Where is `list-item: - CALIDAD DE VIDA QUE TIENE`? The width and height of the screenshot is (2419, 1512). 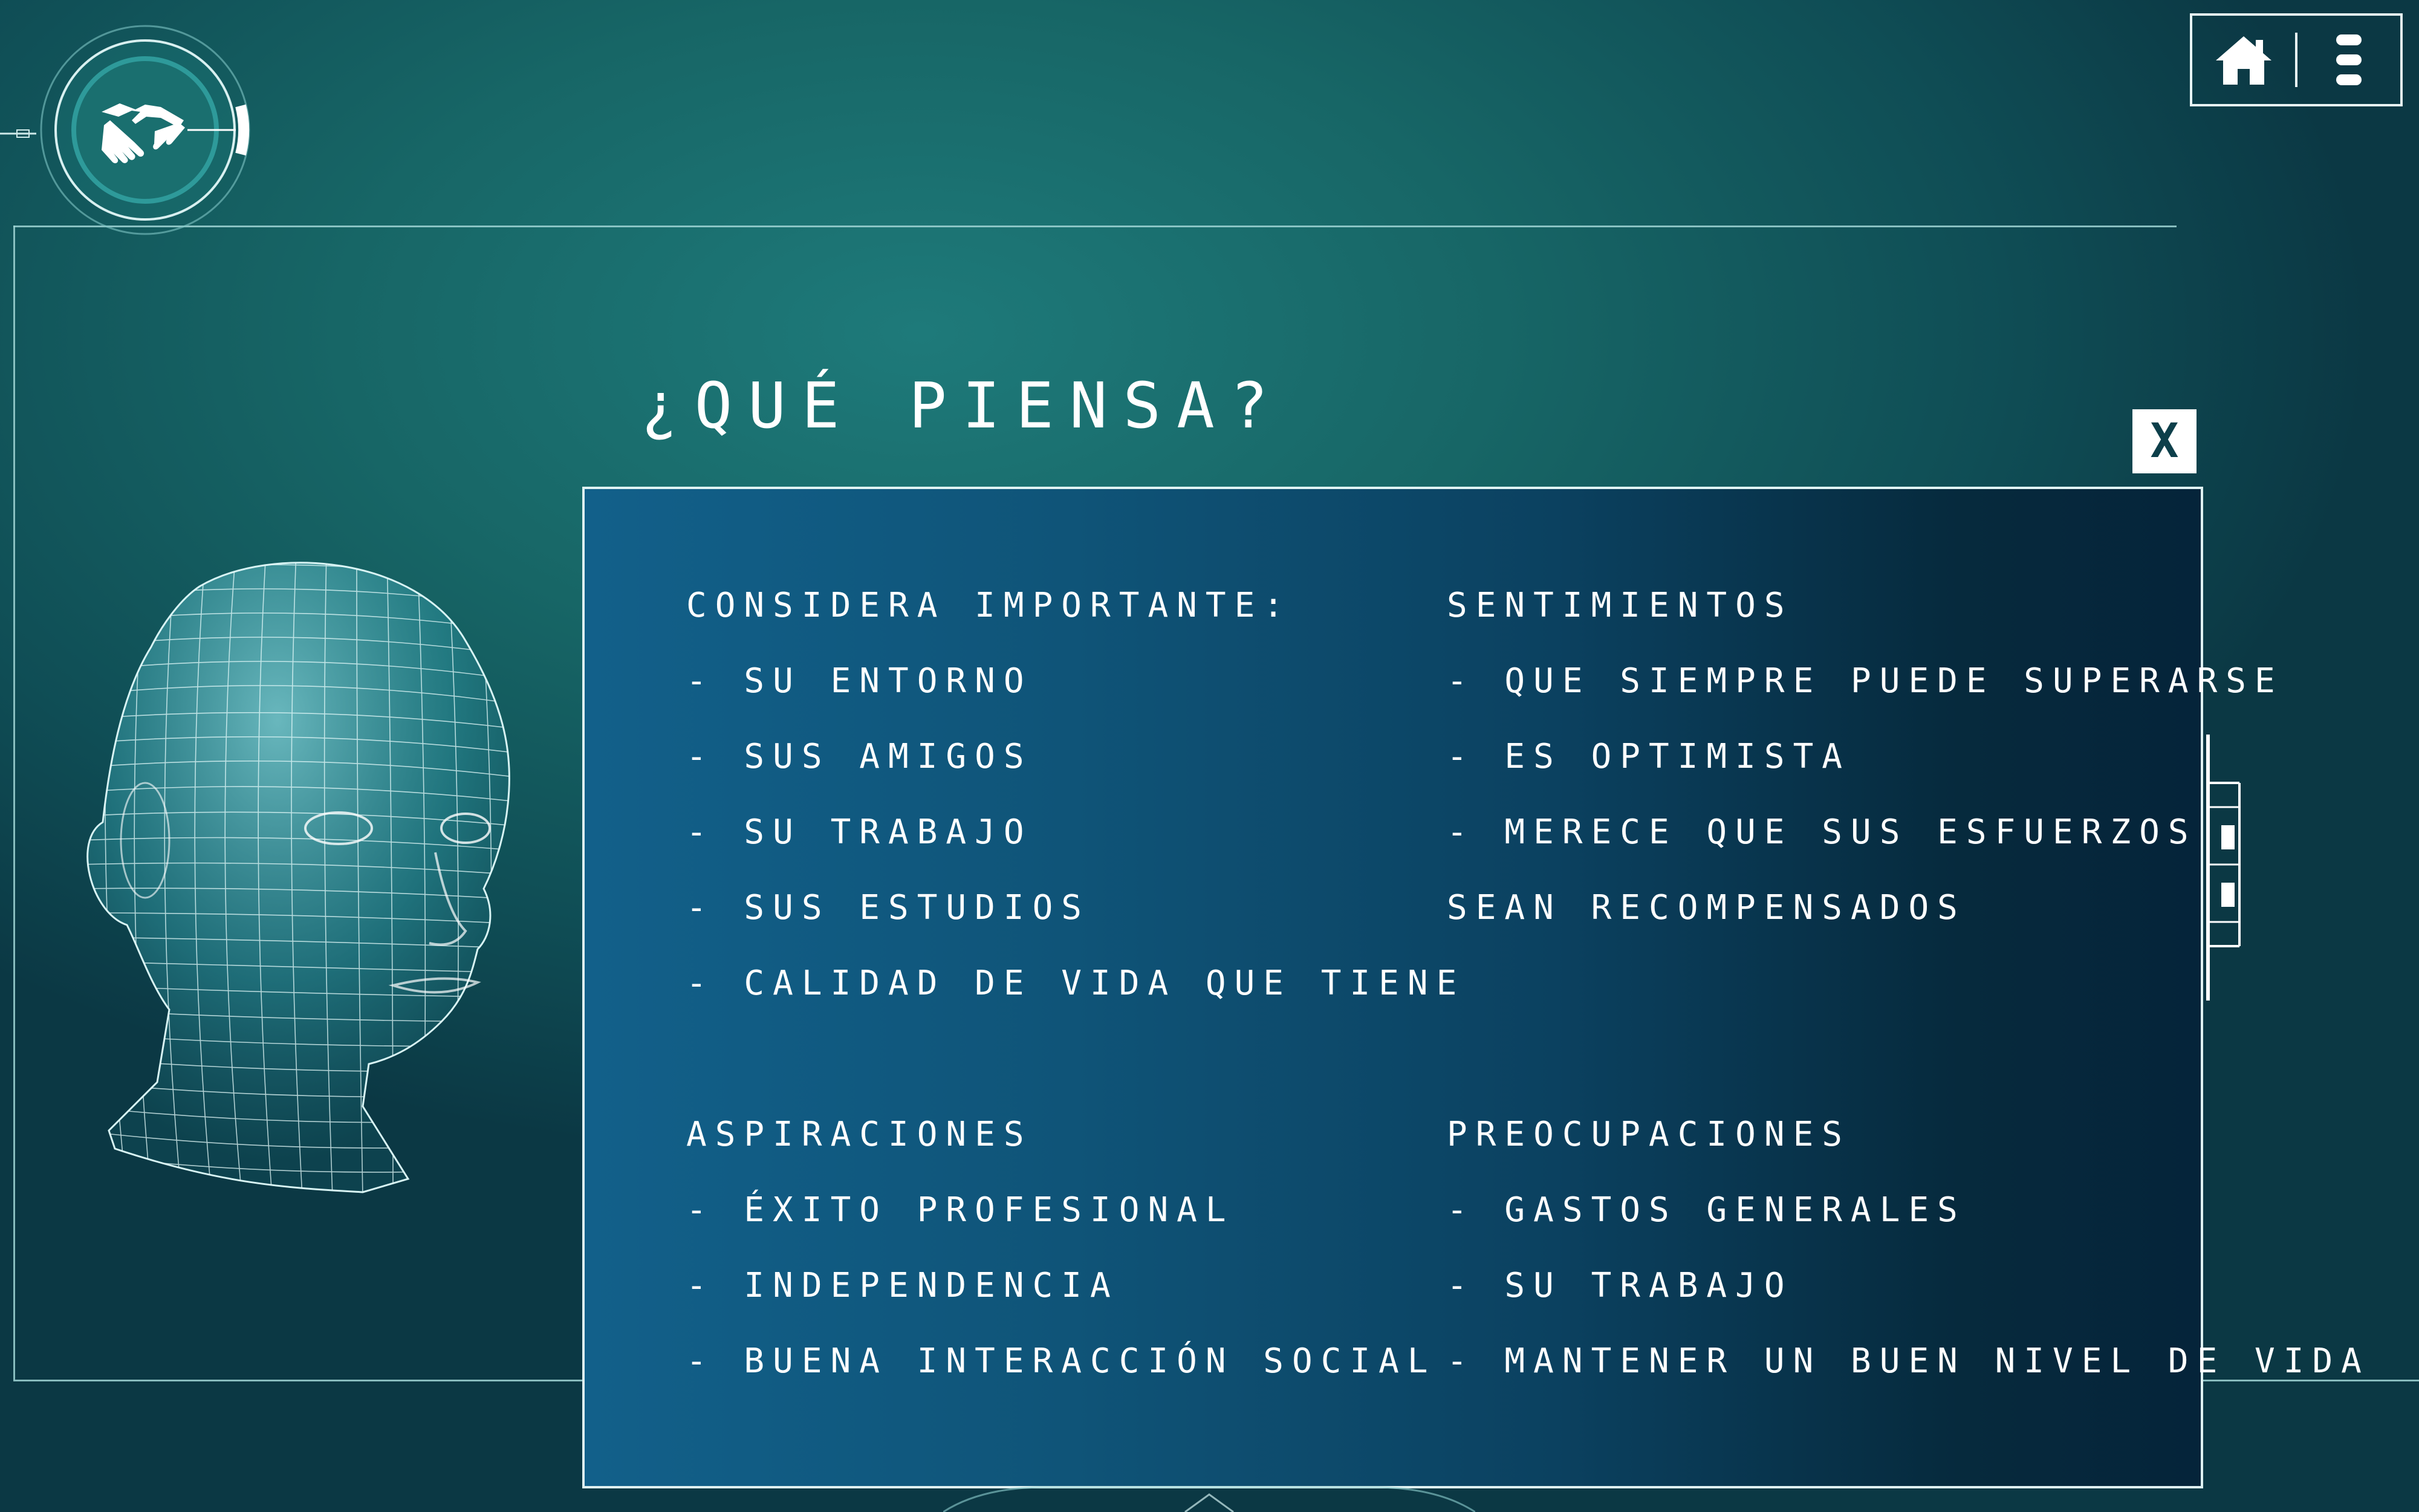
list-item: - CALIDAD DE VIDA QUE TIENE is located at coordinates (1076, 983).